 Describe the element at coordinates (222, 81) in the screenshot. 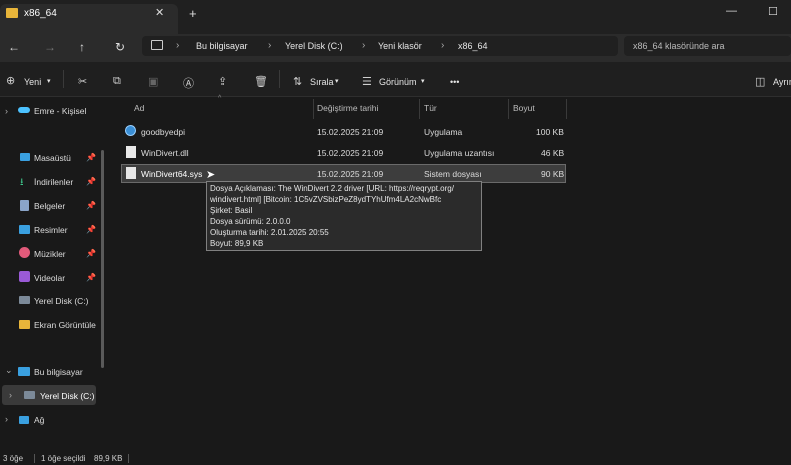

I see `share-icon: ⇪` at that location.